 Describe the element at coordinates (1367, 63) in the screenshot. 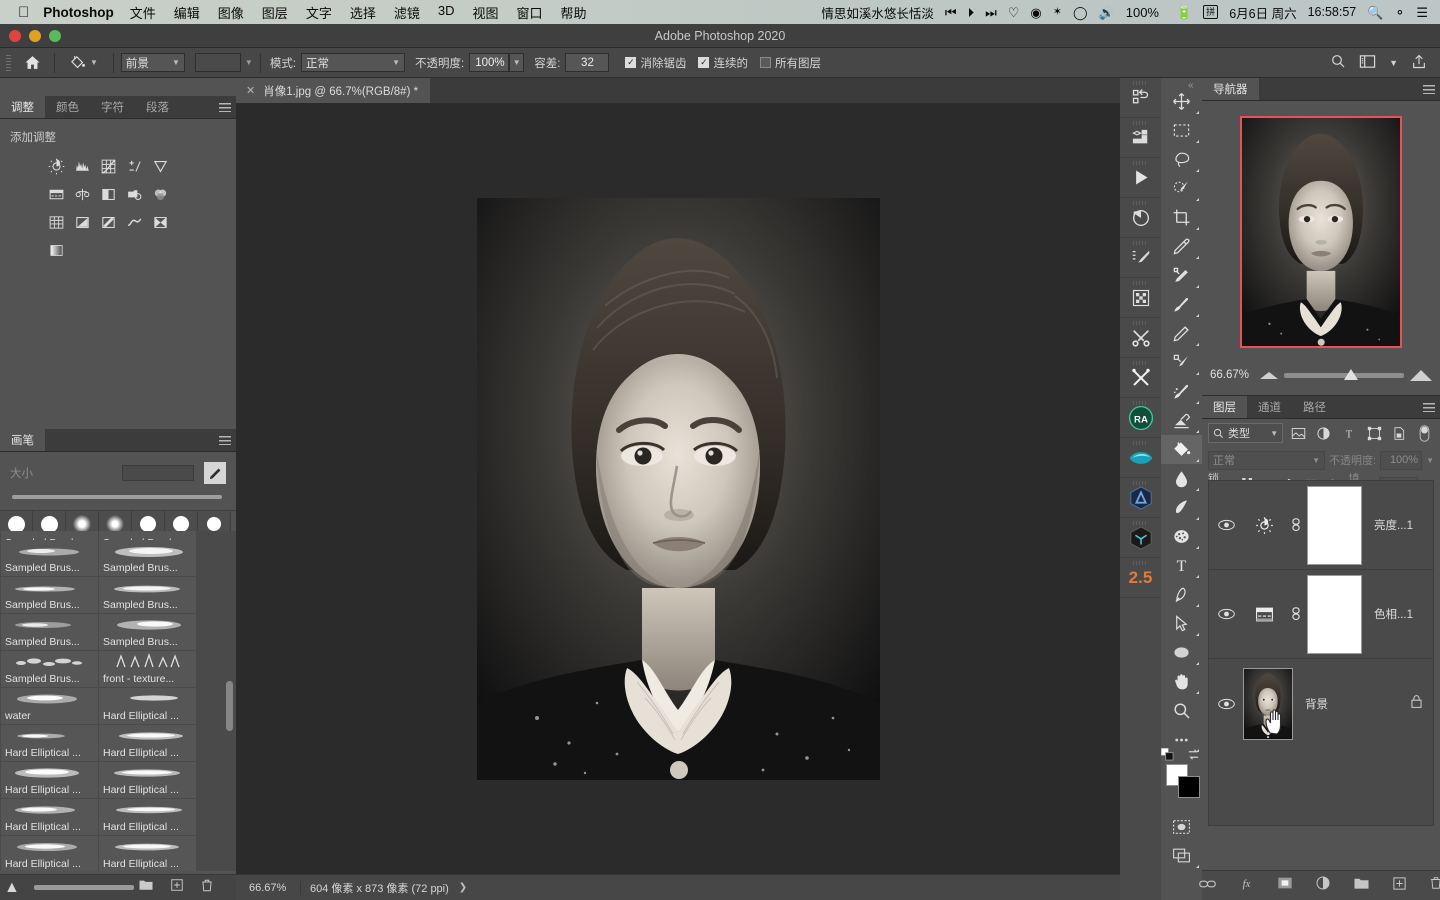

I see `workspace-icon` at that location.